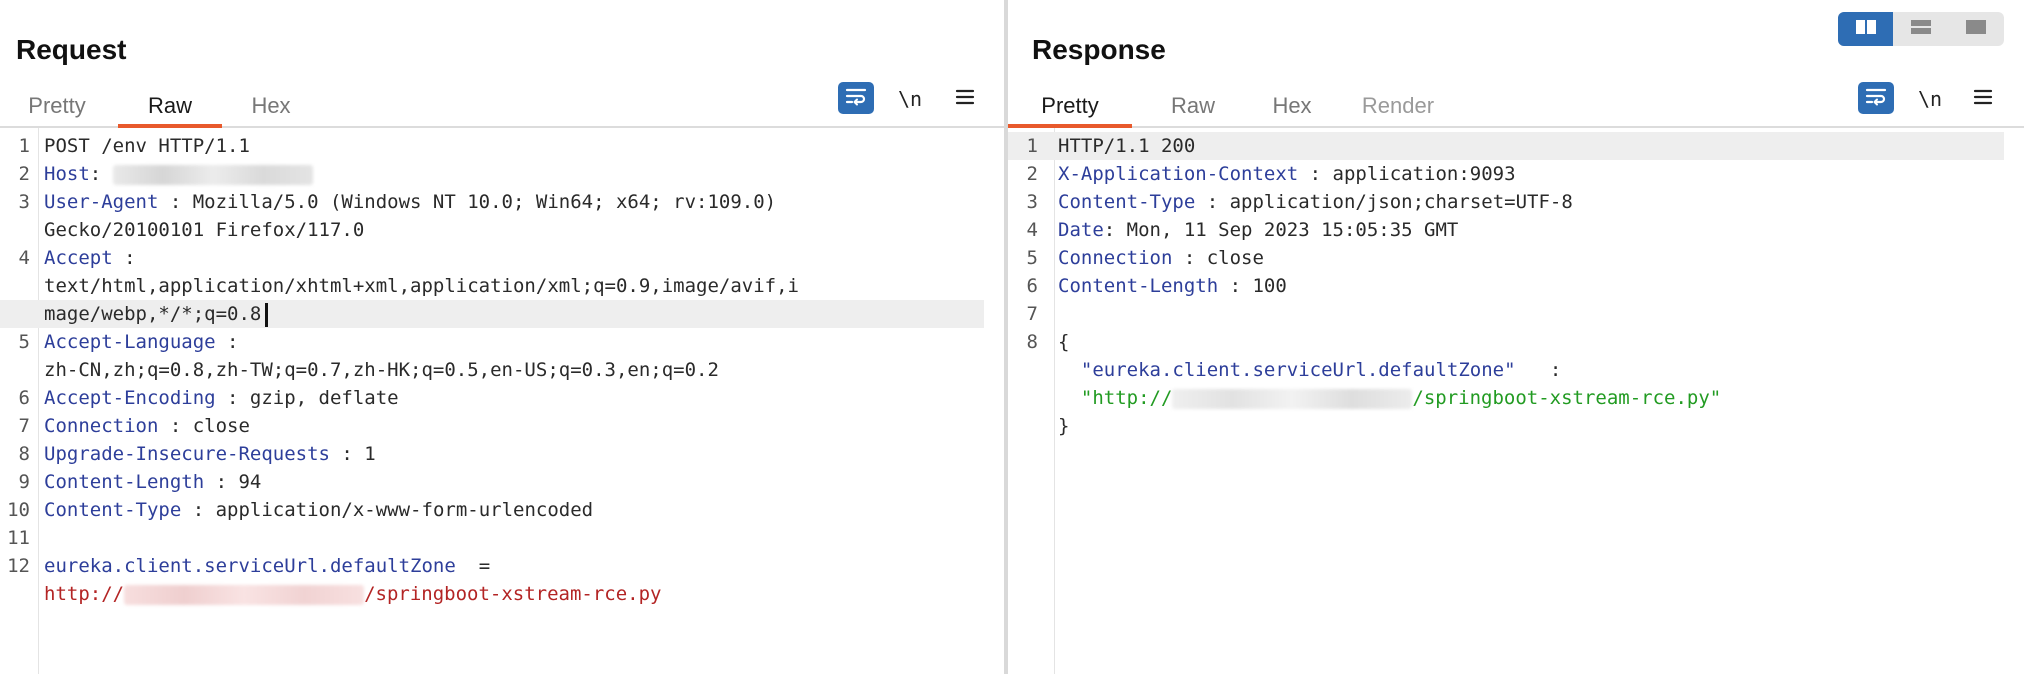 The width and height of the screenshot is (2024, 674). Describe the element at coordinates (1531, 230) in the screenshot. I see `code-text: Date: Mon, 11 Sep 2023 15:05:35 GMT` at that location.